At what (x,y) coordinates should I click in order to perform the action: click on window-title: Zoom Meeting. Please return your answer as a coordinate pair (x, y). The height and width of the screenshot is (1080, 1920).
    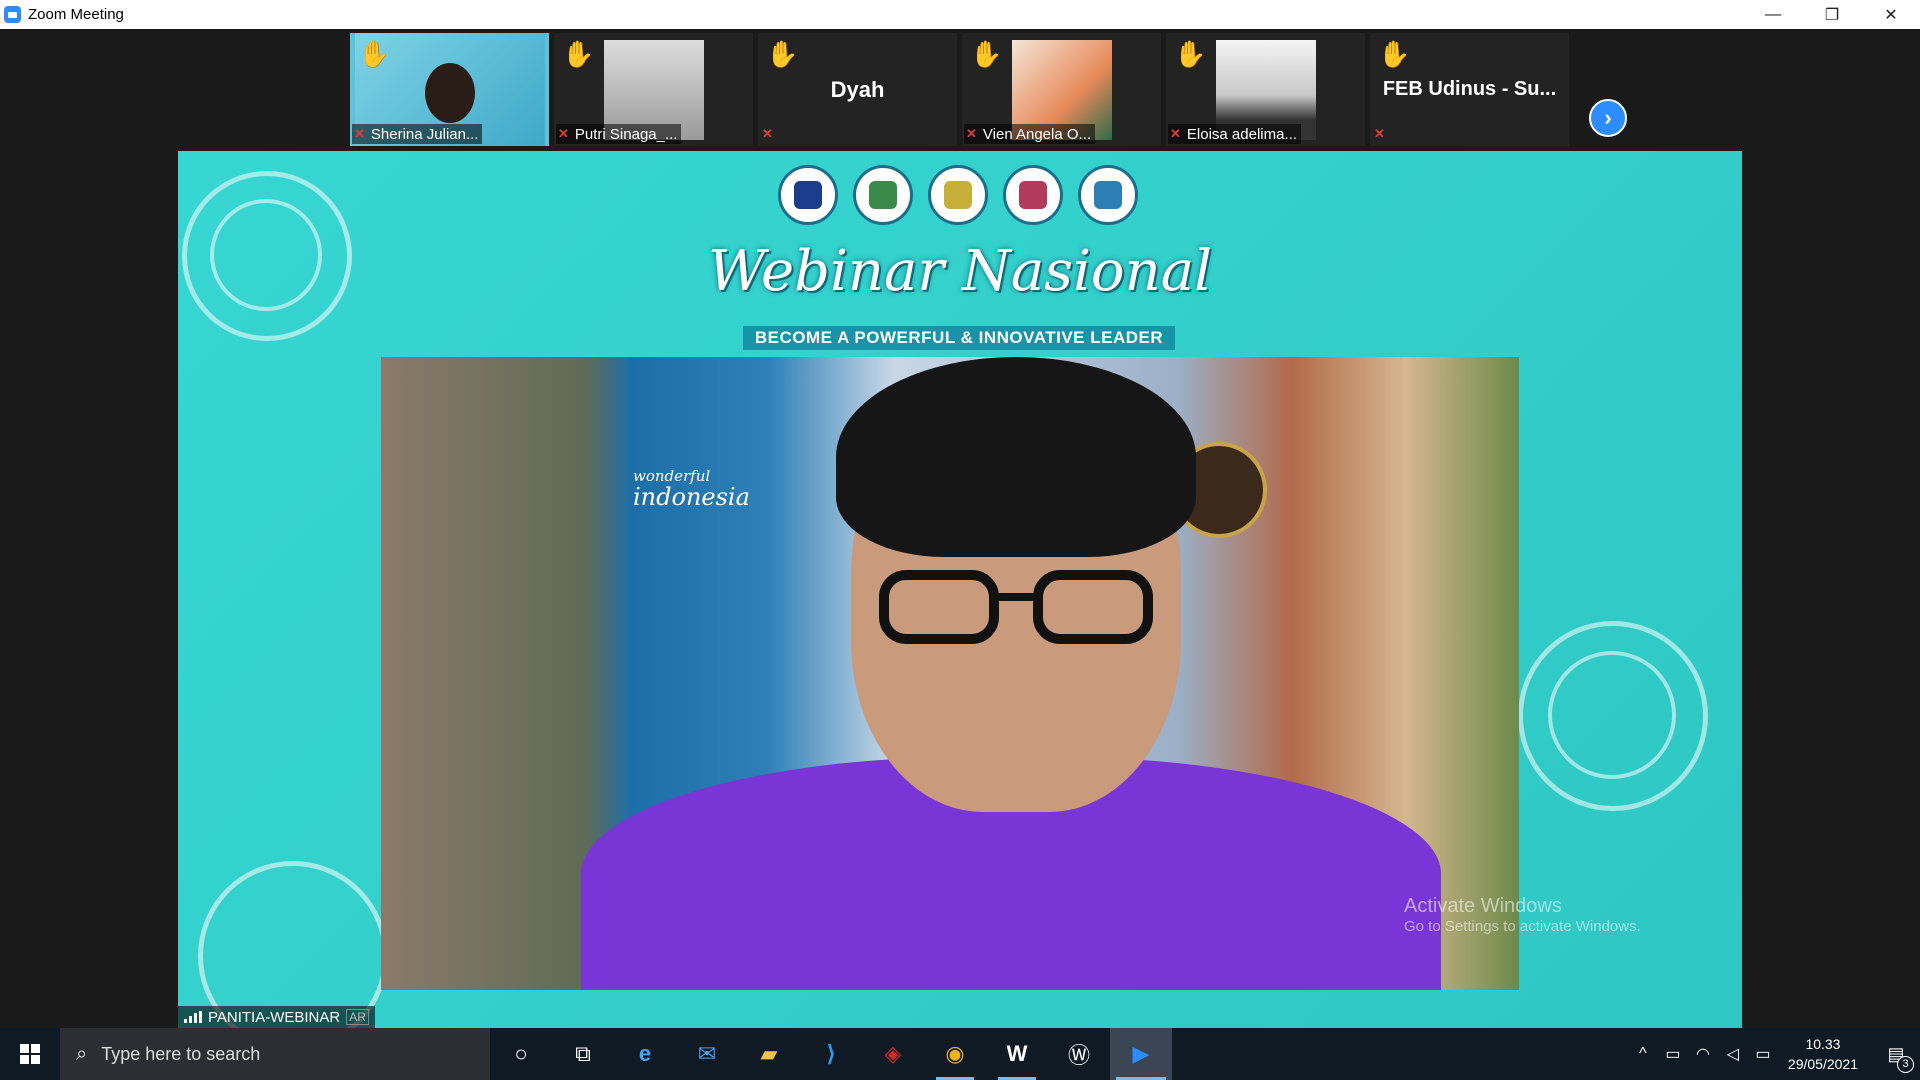
    Looking at the image, I should click on (76, 14).